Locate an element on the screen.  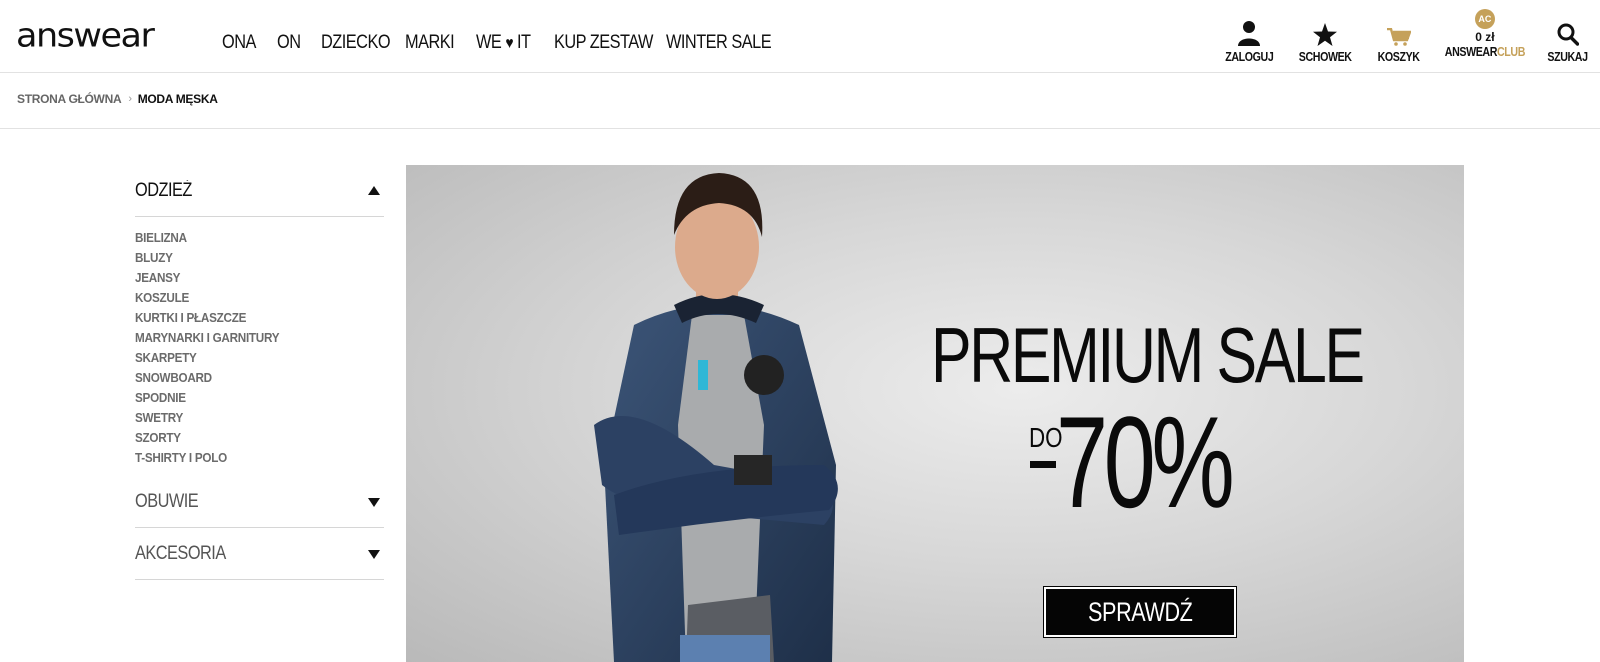
brand-logo-text: answear is located at coordinates (85, 36).